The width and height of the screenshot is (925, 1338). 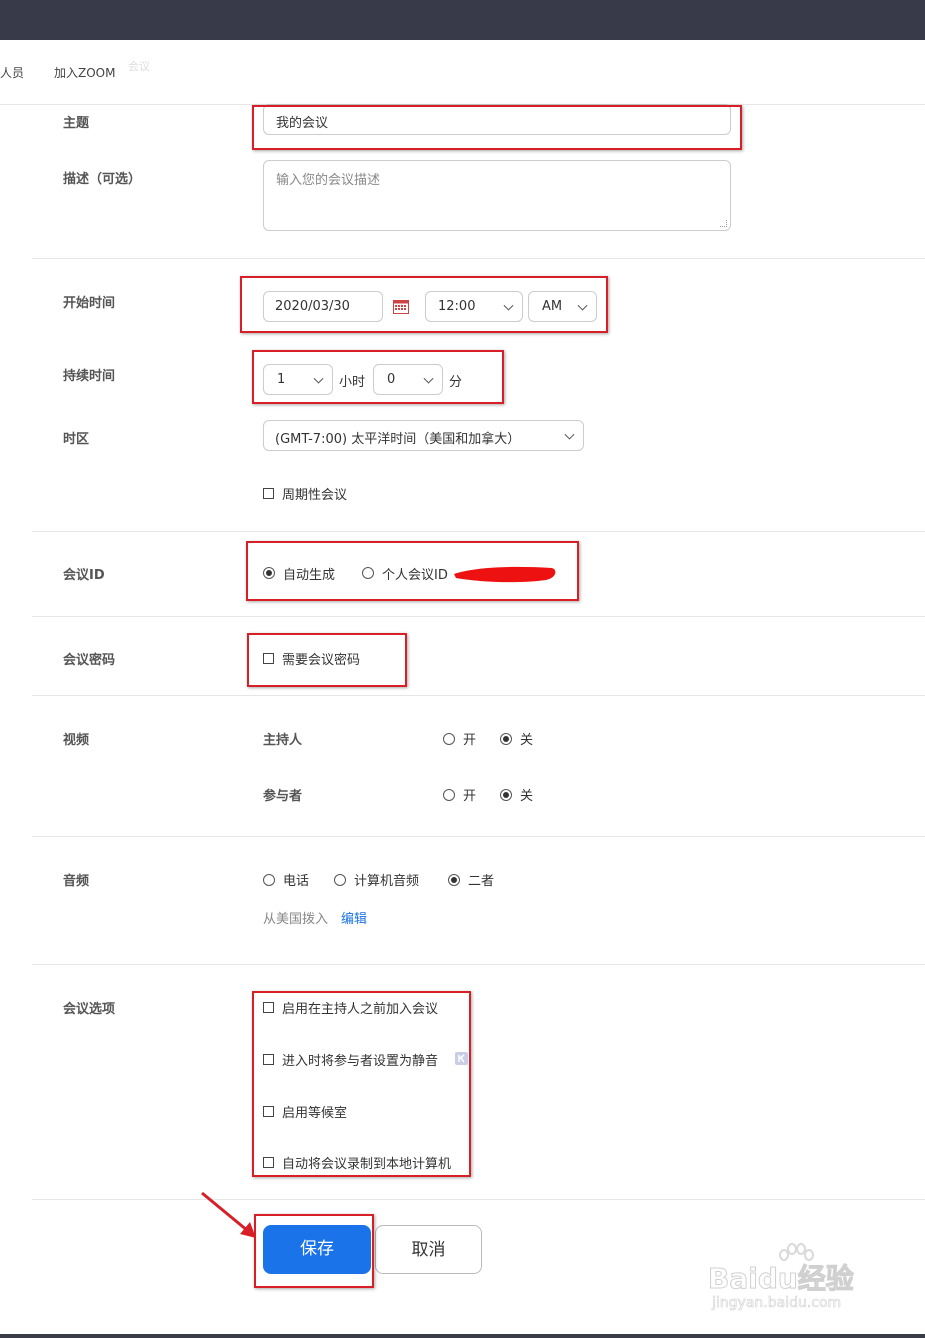 I want to click on info-icon, so click(x=461, y=1058).